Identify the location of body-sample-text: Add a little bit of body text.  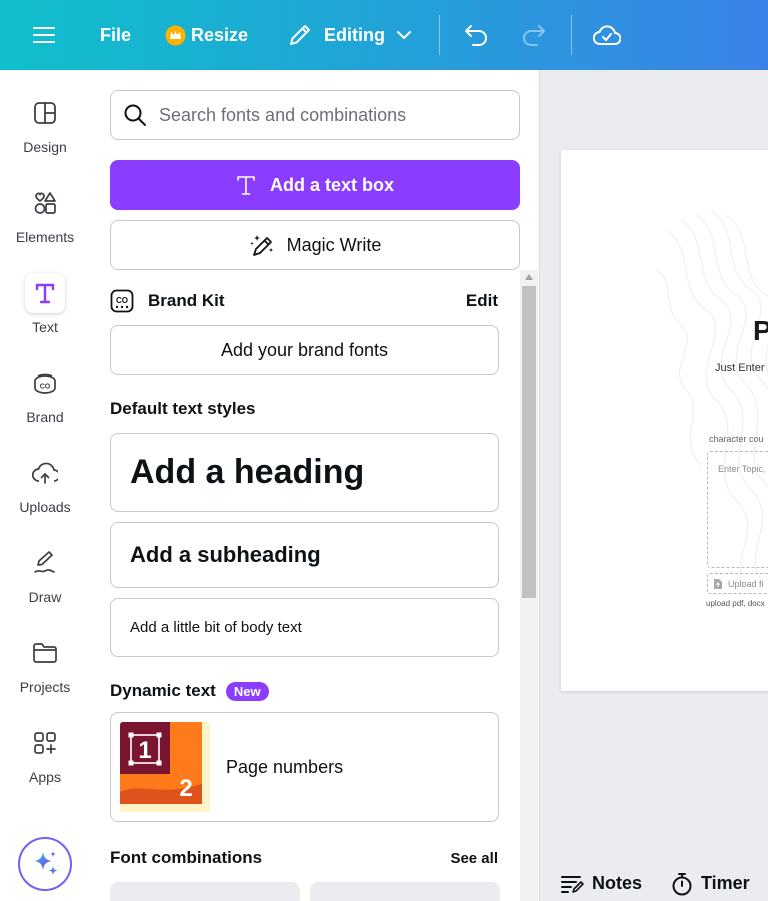
(216, 627).